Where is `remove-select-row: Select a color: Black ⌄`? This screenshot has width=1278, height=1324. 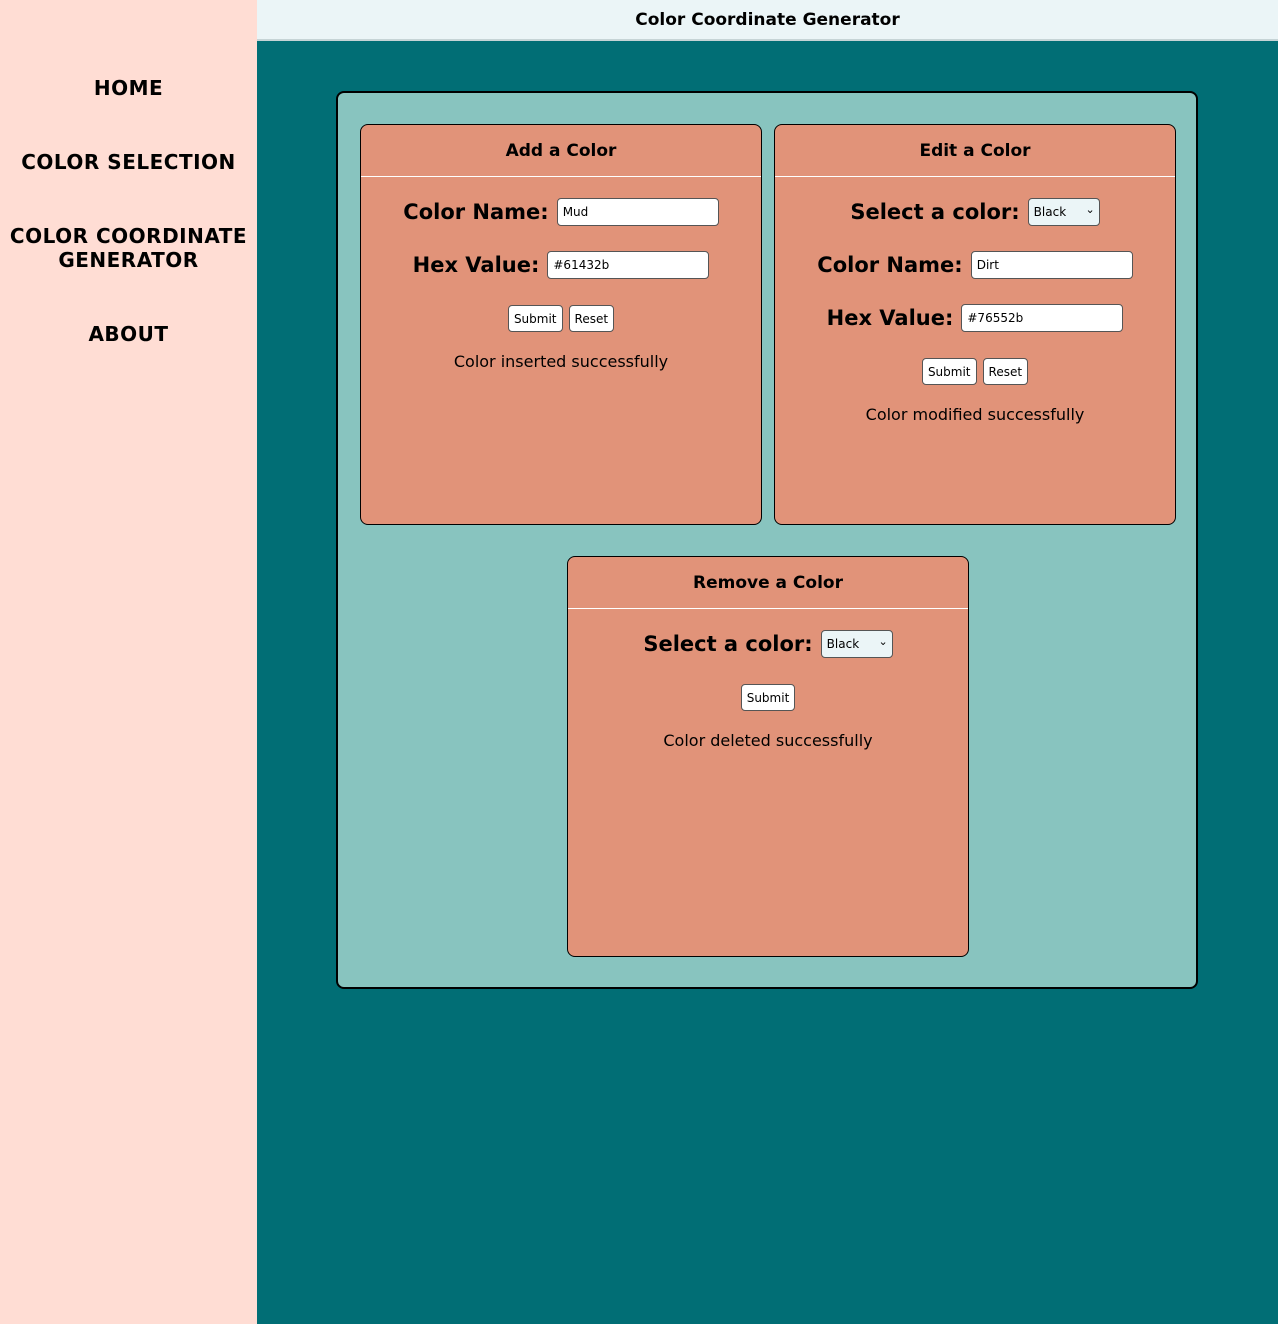 remove-select-row: Select a color: Black ⌄ is located at coordinates (768, 644).